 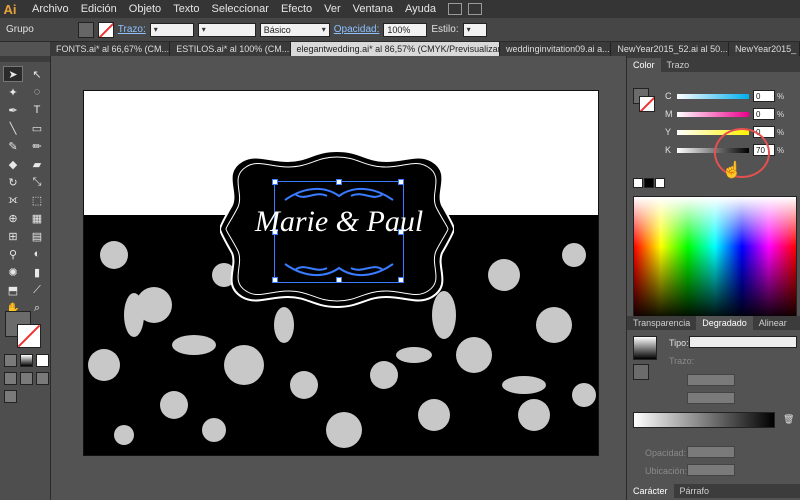 I want to click on trazo-label: Trazo:, so click(x=682, y=361).